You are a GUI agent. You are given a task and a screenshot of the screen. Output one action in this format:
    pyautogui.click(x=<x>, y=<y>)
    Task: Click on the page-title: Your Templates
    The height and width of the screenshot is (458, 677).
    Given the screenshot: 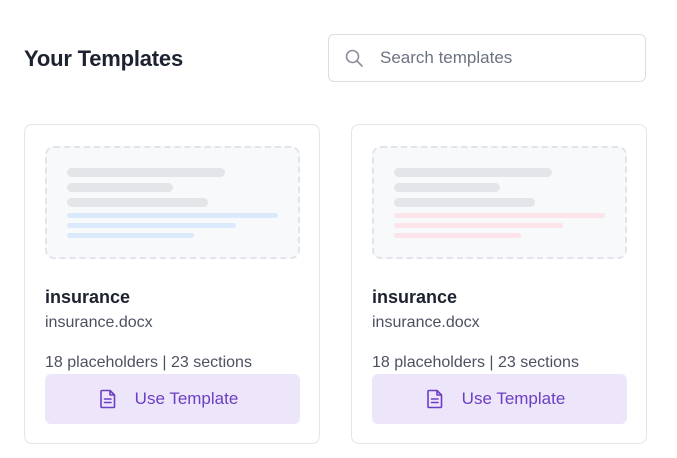 What is the action you would take?
    pyautogui.click(x=103, y=58)
    